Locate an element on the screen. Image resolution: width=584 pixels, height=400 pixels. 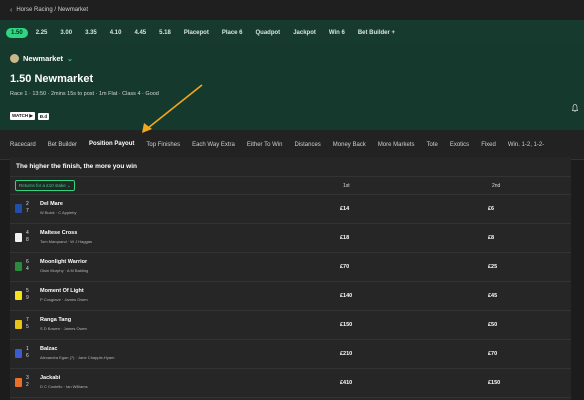
tab-position-payout: Position Payout is located at coordinates (112, 145).